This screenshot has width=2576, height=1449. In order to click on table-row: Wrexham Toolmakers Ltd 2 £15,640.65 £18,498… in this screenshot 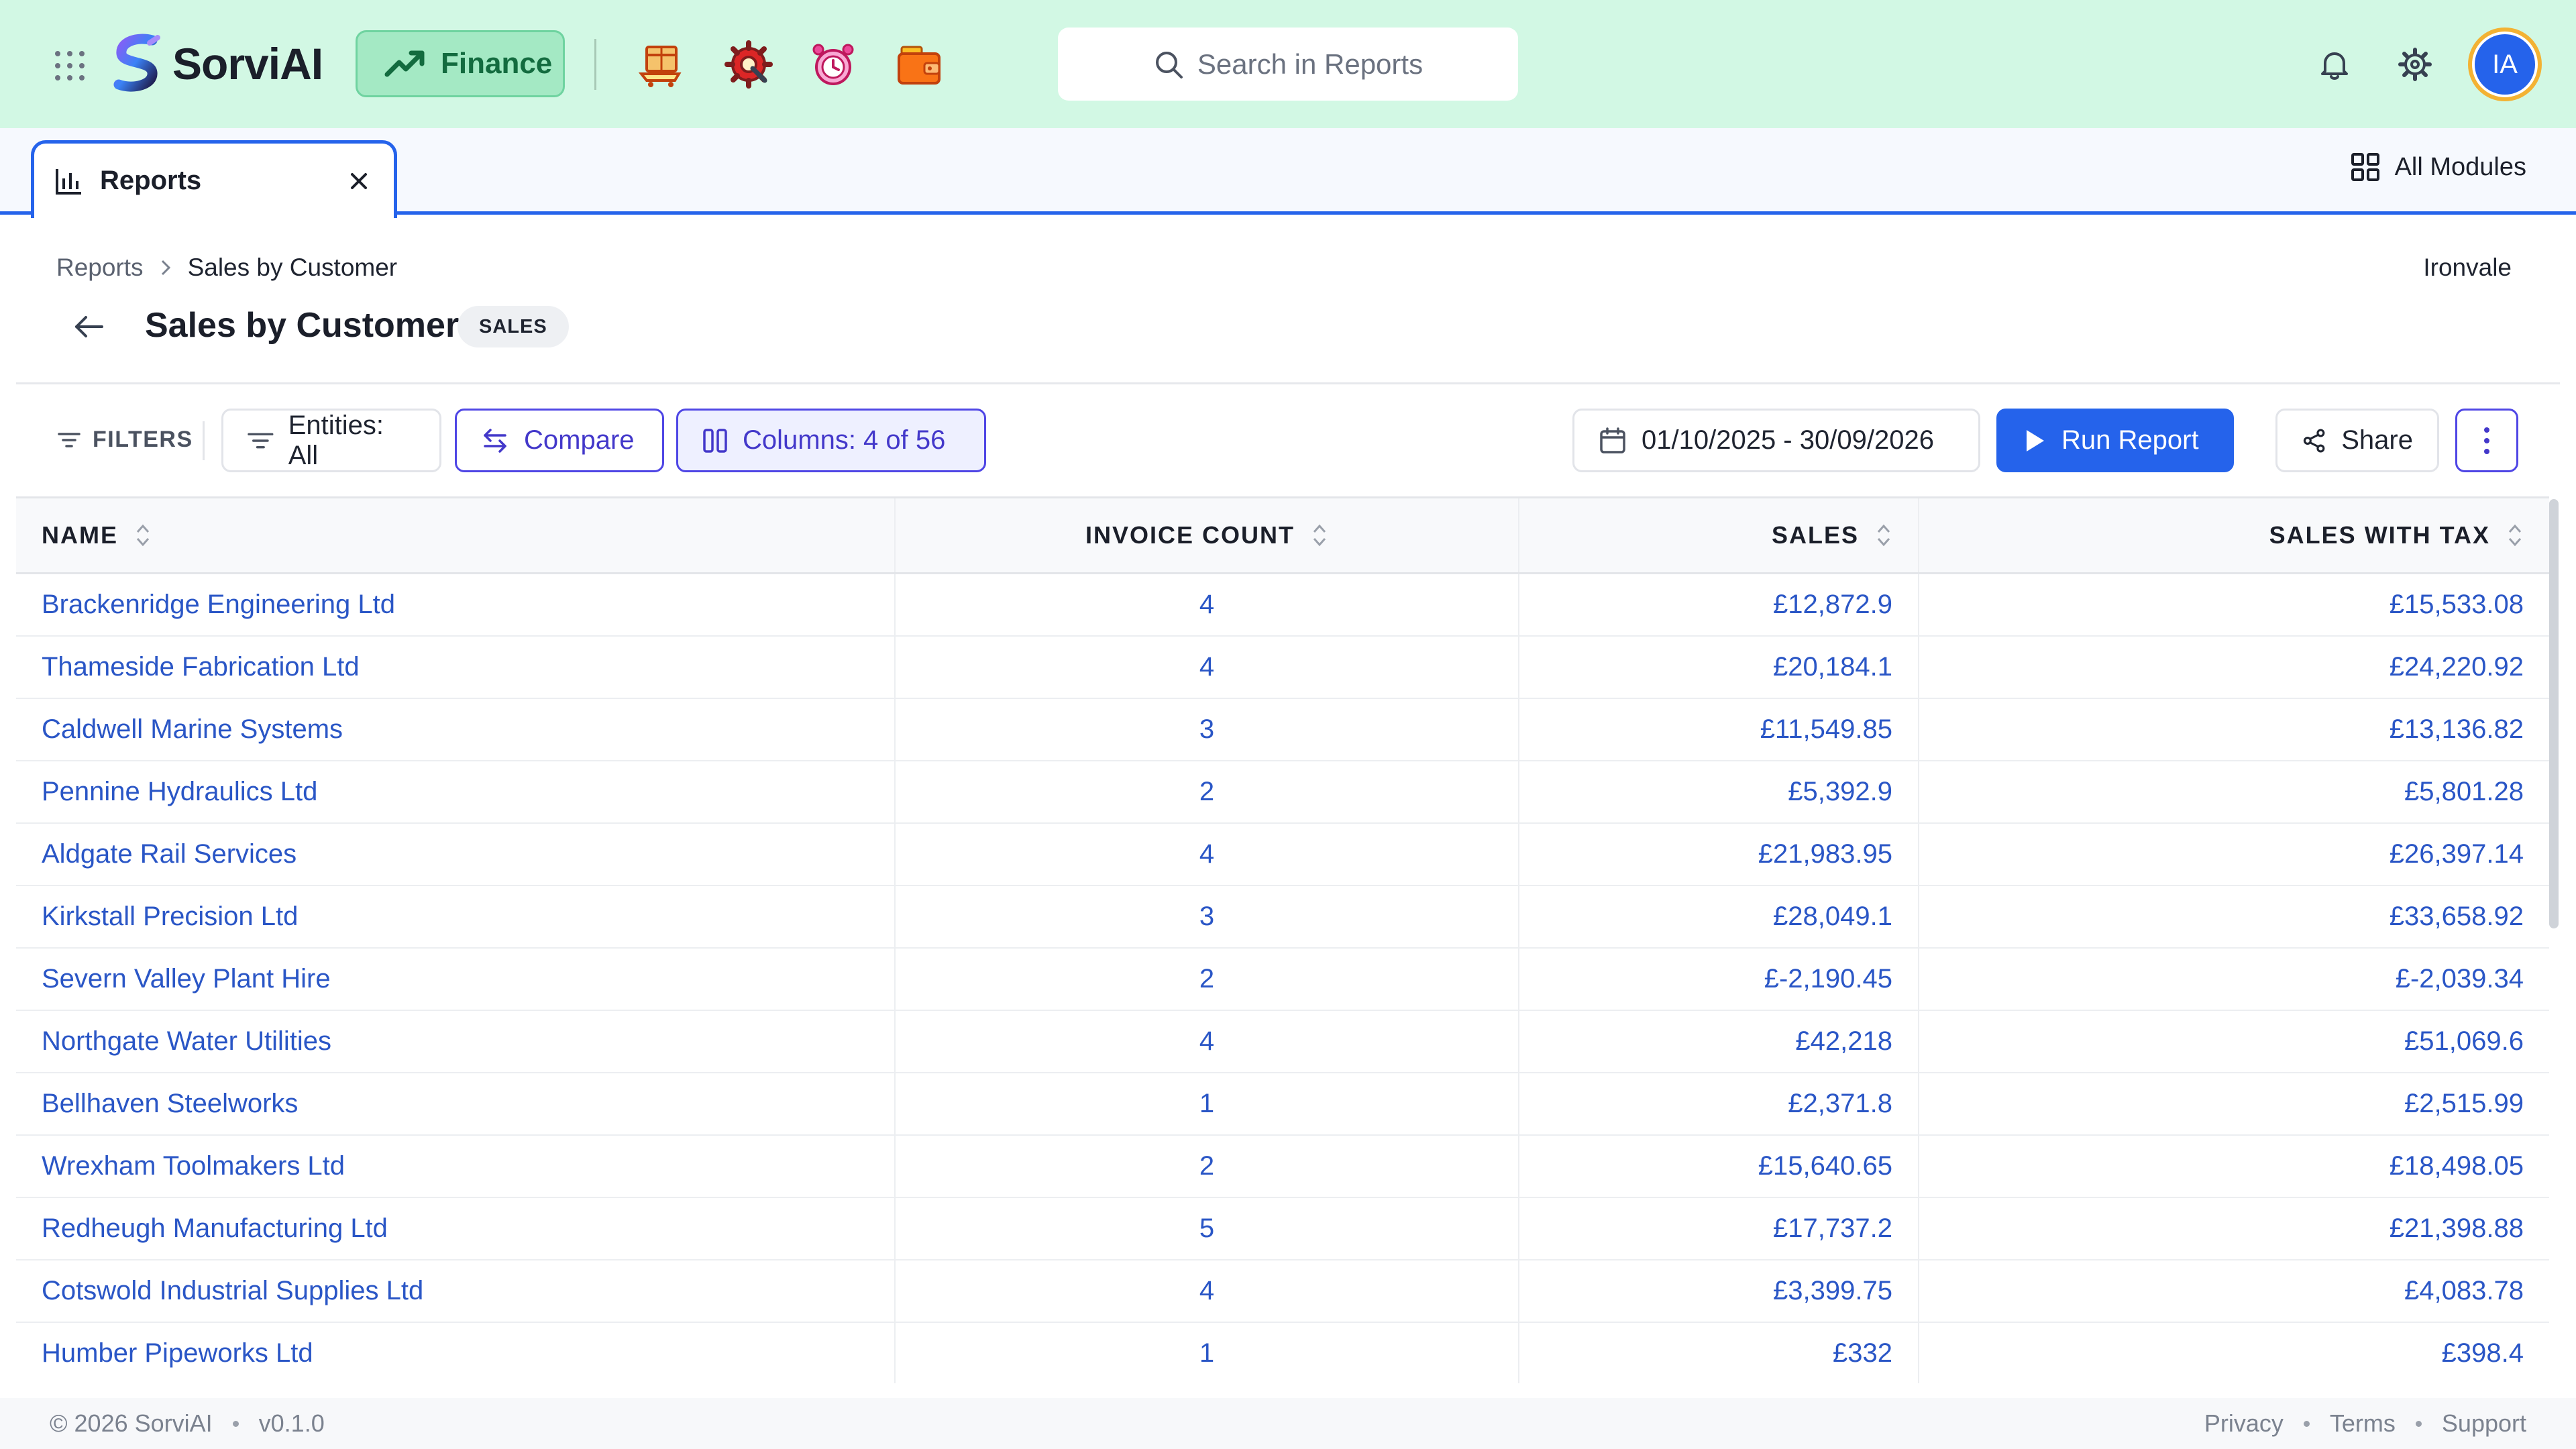, I will do `click(1282, 1166)`.